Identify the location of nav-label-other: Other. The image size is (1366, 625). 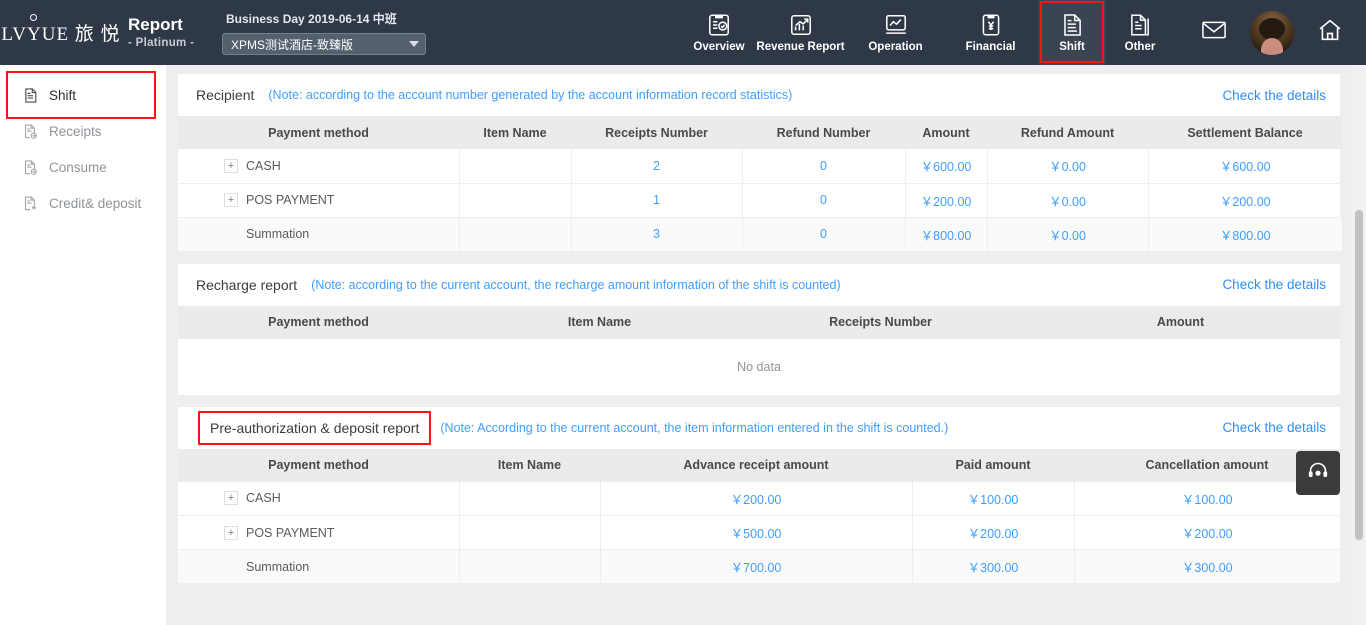
(1140, 47).